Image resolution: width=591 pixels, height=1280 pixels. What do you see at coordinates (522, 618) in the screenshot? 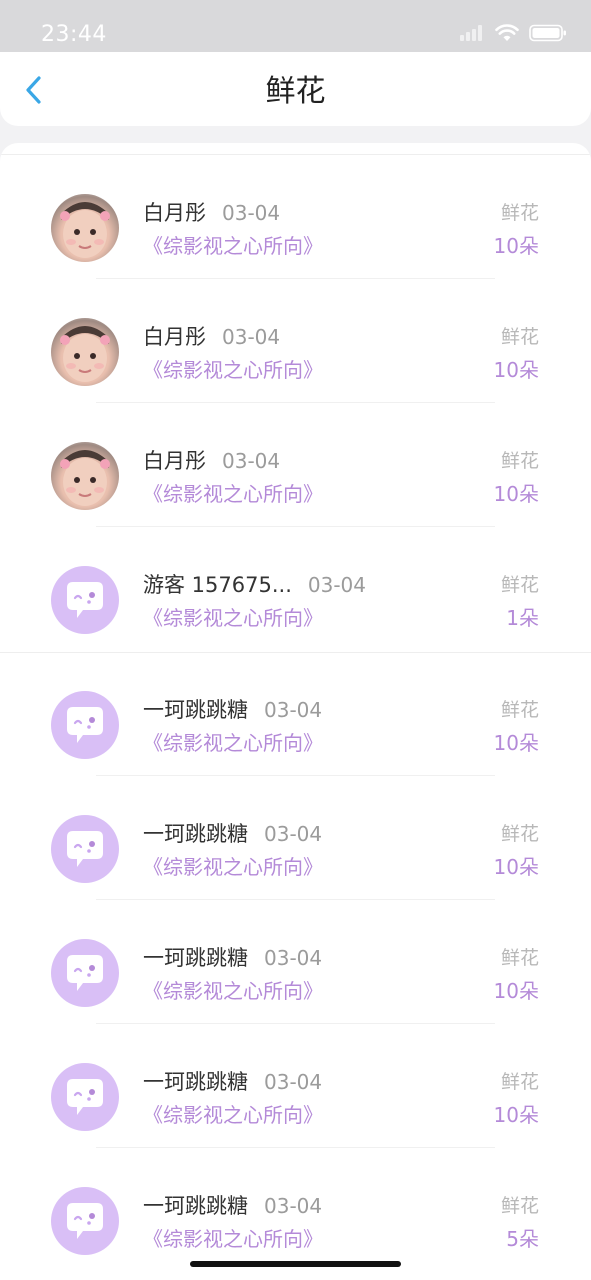
I see `gift-count: 1朵` at bounding box center [522, 618].